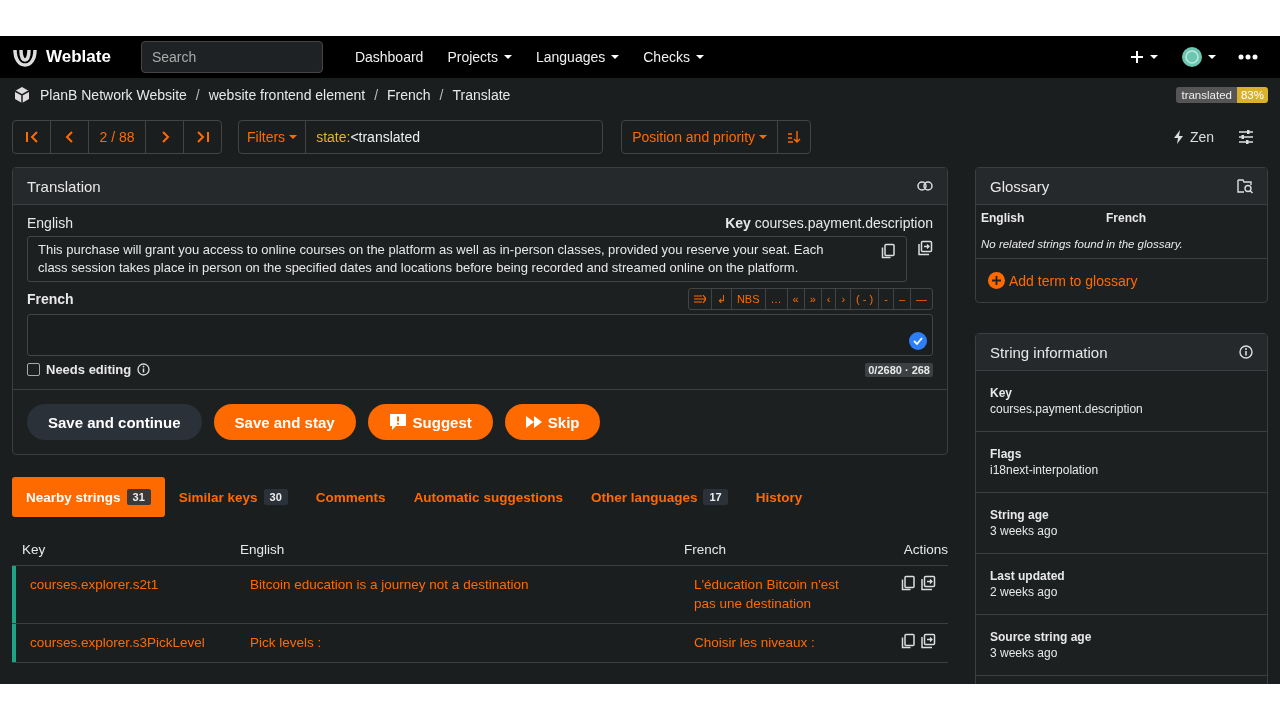 This screenshot has height=720, width=1280. I want to click on add-term-link: Add term to glossary, so click(1121, 280).